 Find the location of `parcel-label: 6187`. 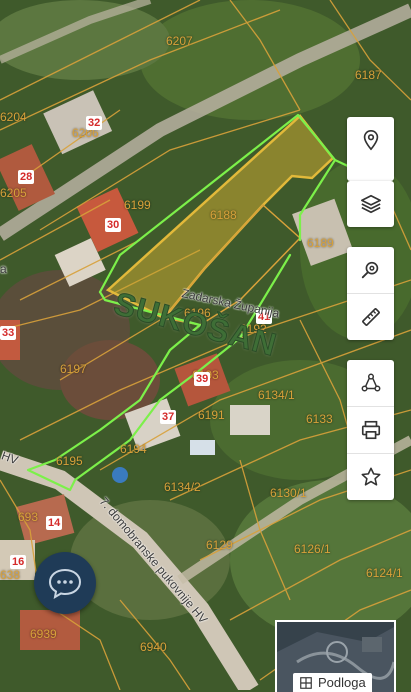

parcel-label: 6187 is located at coordinates (368, 75).